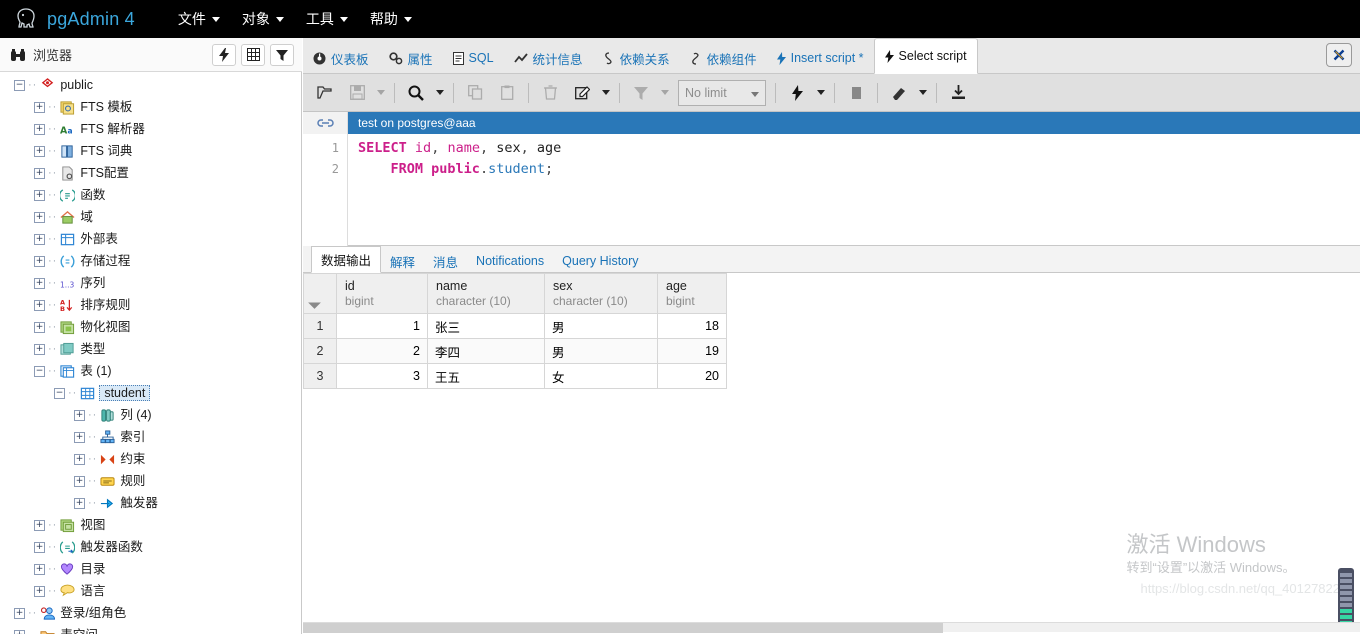 This screenshot has height=634, width=1360. Describe the element at coordinates (150, 151) in the screenshot. I see `tree-node-fts-dictionary: + ·· FTS 词典` at that location.